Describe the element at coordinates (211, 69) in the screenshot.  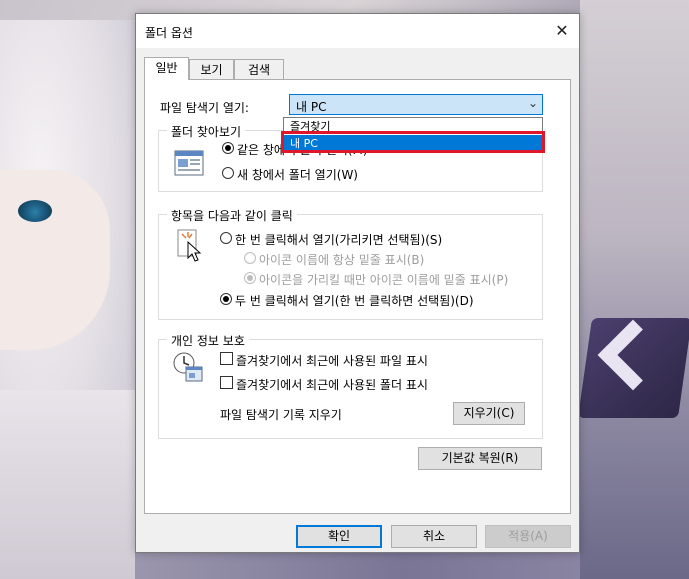
I see `tab-view: 보기` at that location.